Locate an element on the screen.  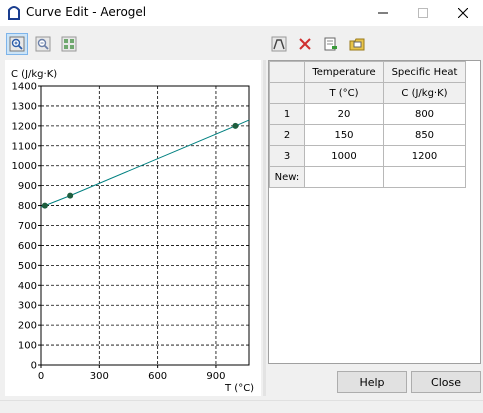
y-tick-label: 300 is located at coordinates (27, 306).